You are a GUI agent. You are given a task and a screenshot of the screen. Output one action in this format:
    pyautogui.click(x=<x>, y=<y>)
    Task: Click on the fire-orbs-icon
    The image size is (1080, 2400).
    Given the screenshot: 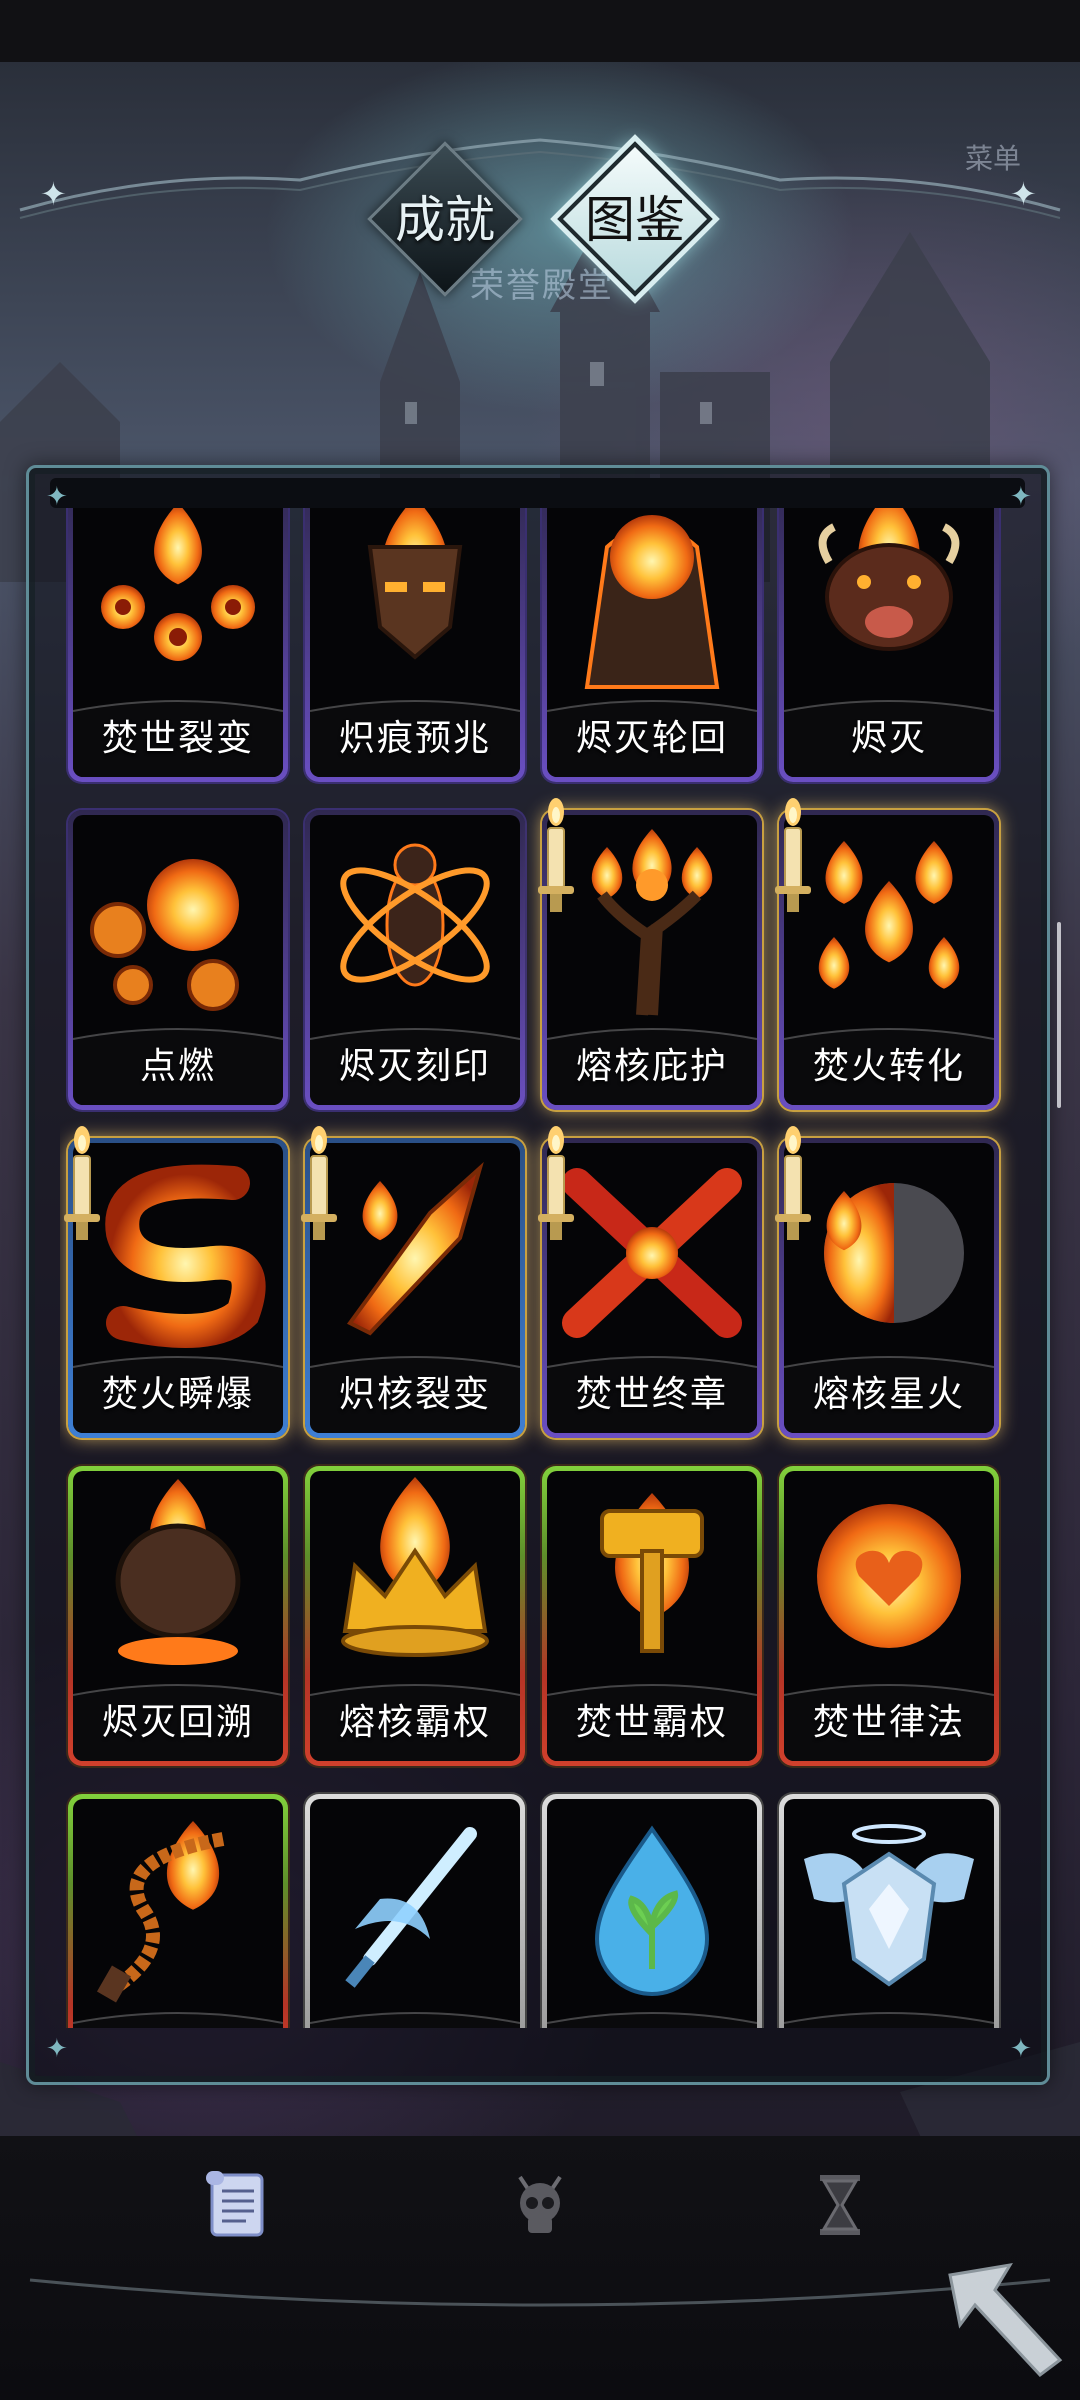 What is the action you would take?
    pyautogui.click(x=178, y=584)
    